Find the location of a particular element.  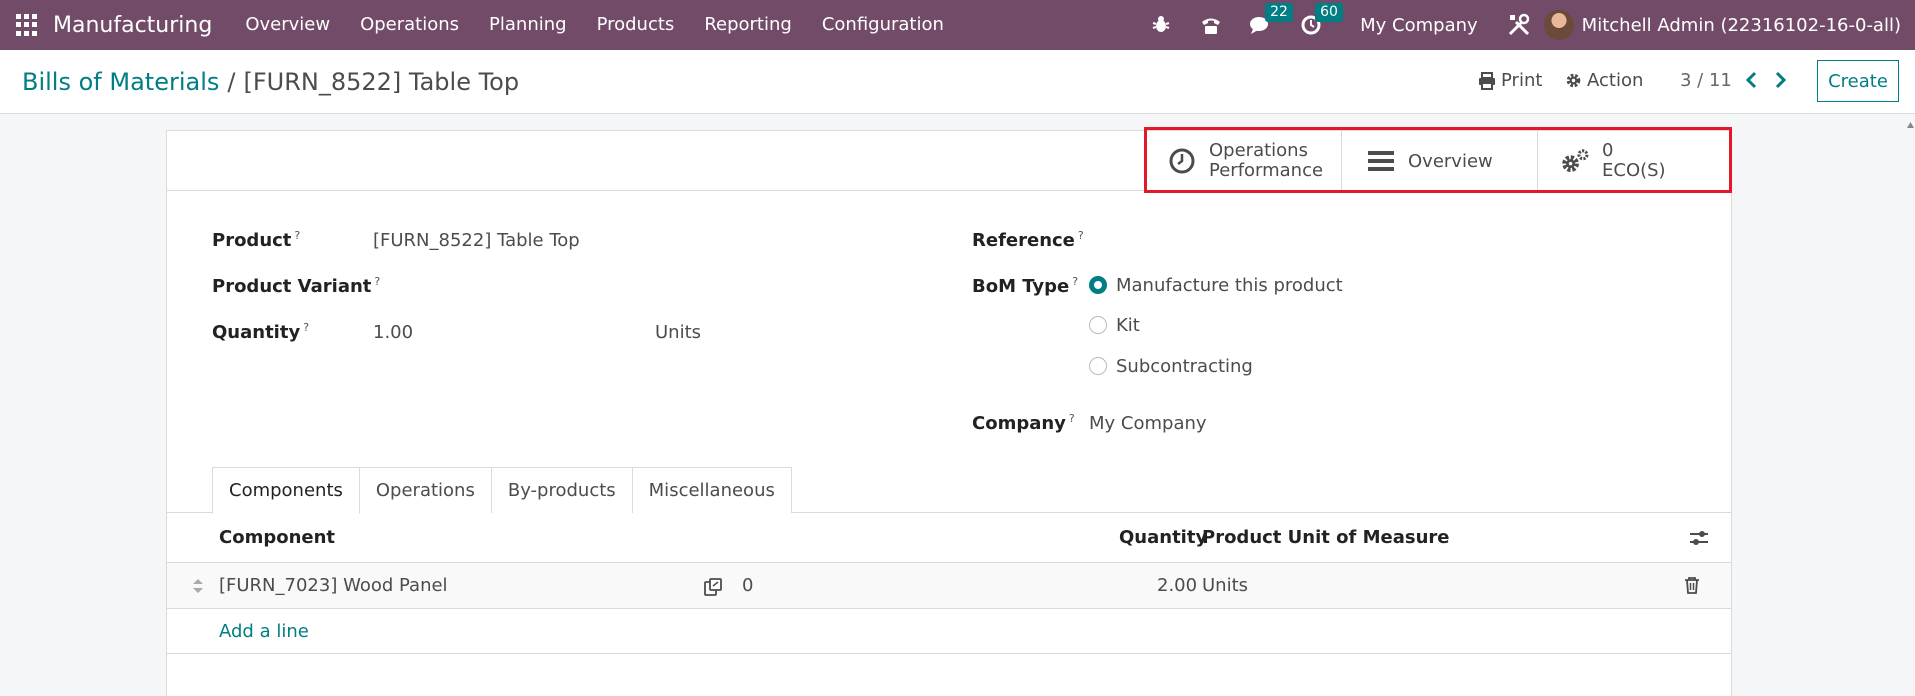

user-menu: Mitchell Admin (22316102-16-0-all) is located at coordinates (1741, 25).